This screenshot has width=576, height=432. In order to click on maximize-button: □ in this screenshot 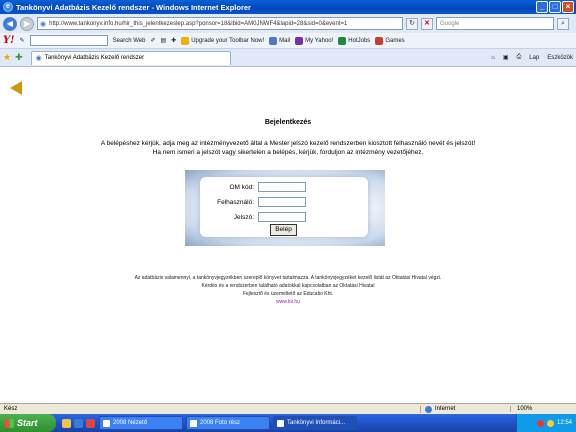, I will do `click(555, 7)`.